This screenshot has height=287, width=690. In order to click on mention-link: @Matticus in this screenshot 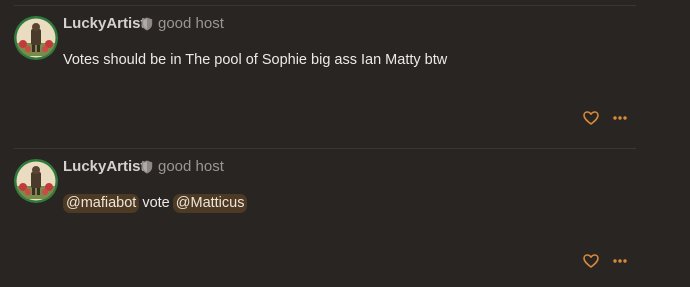, I will do `click(210, 203)`.